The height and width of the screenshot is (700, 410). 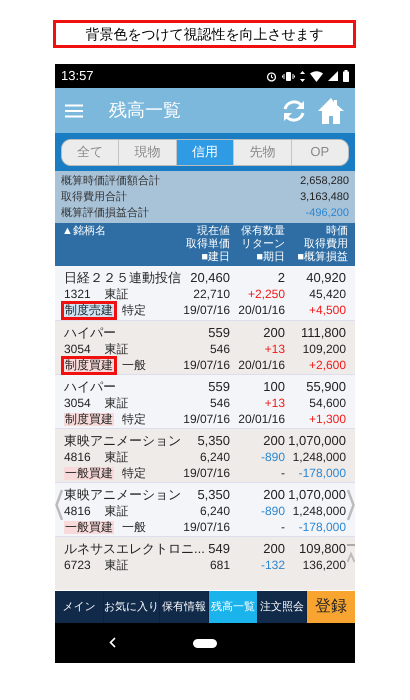 What do you see at coordinates (288, 76) in the screenshot?
I see `vibrate-icon` at bounding box center [288, 76].